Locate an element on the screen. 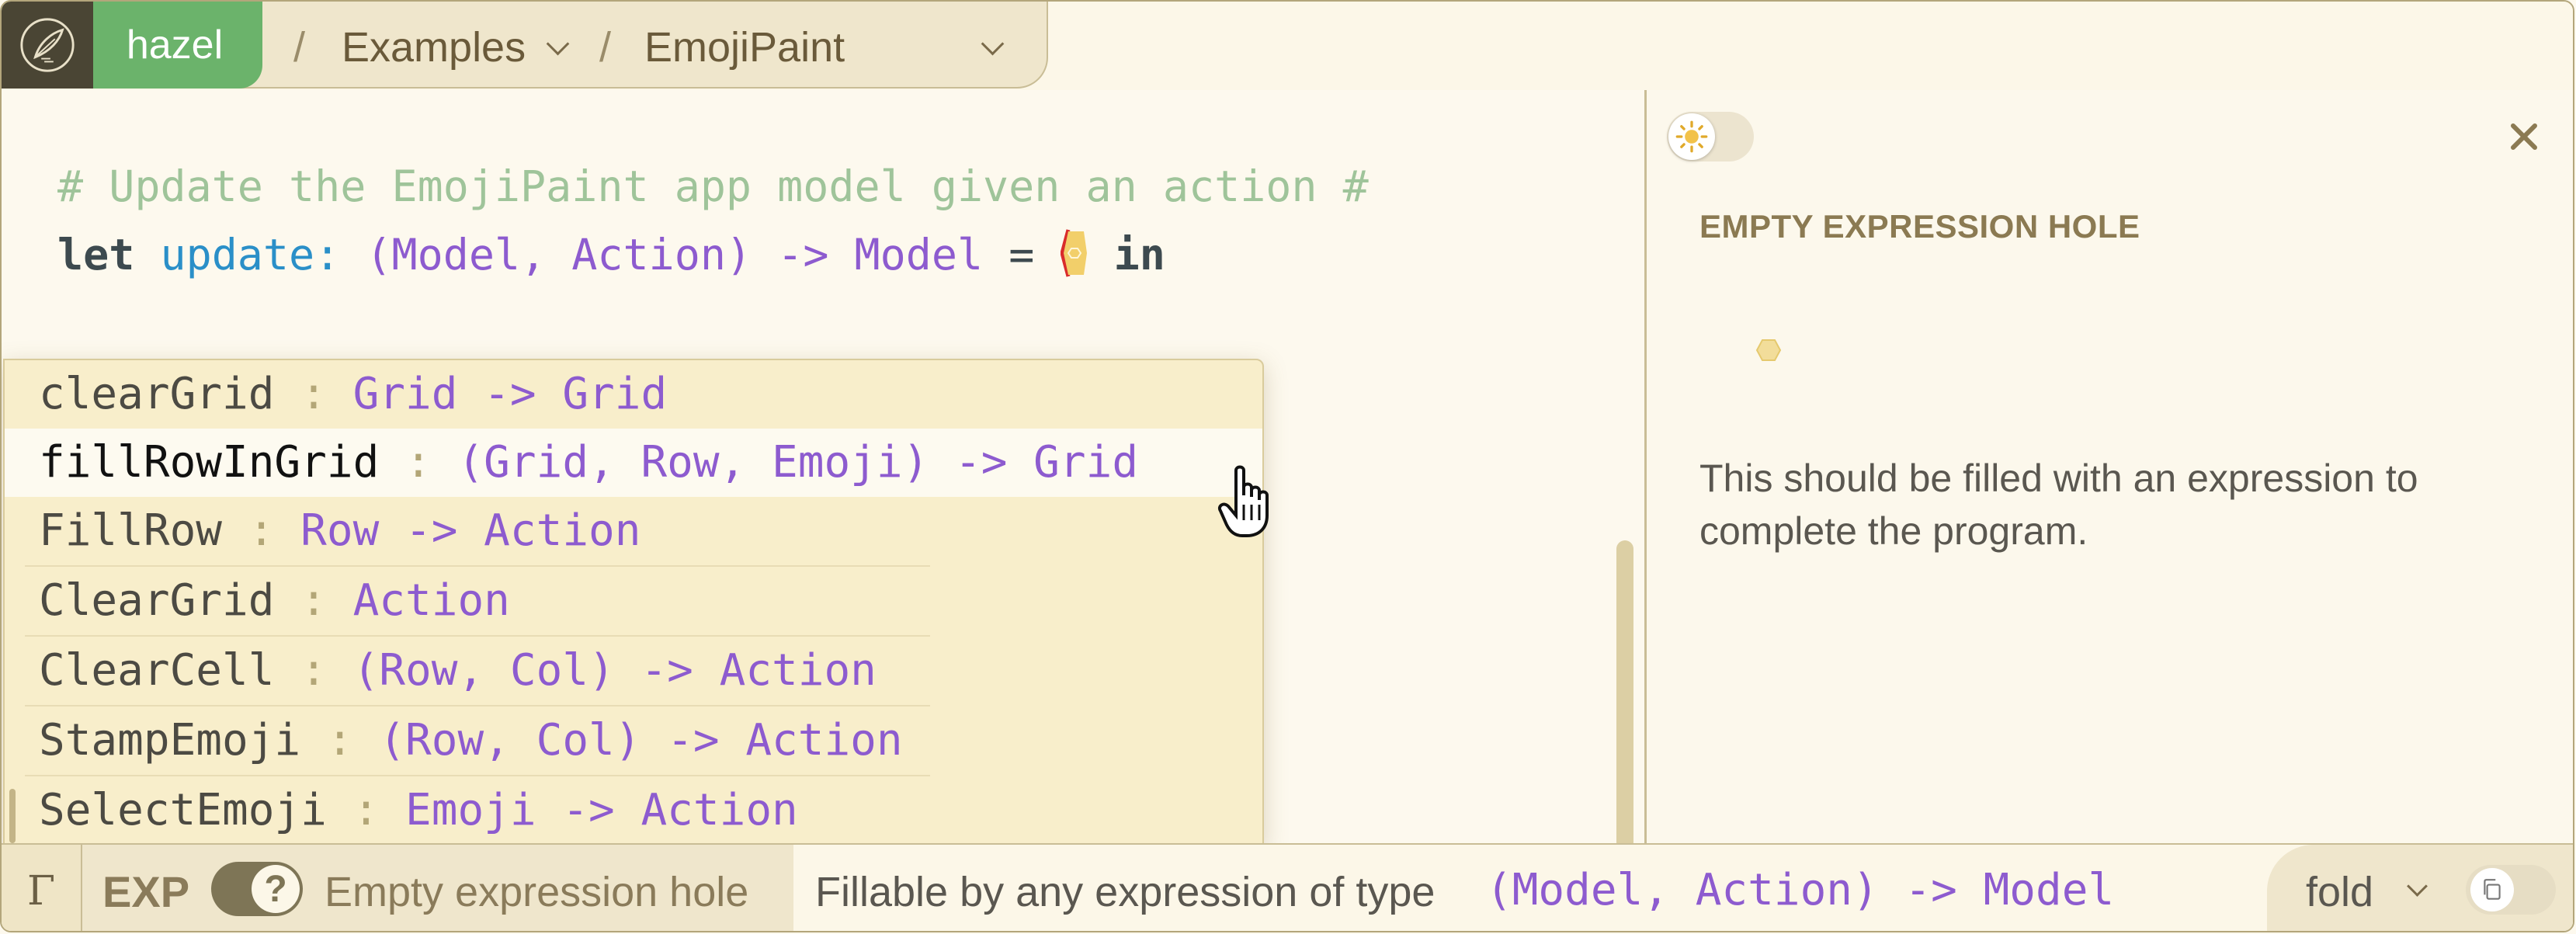 Image resolution: width=2576 pixels, height=934 pixels. cursor-info: EXP ? Empty expression hole is located at coordinates (437, 888).